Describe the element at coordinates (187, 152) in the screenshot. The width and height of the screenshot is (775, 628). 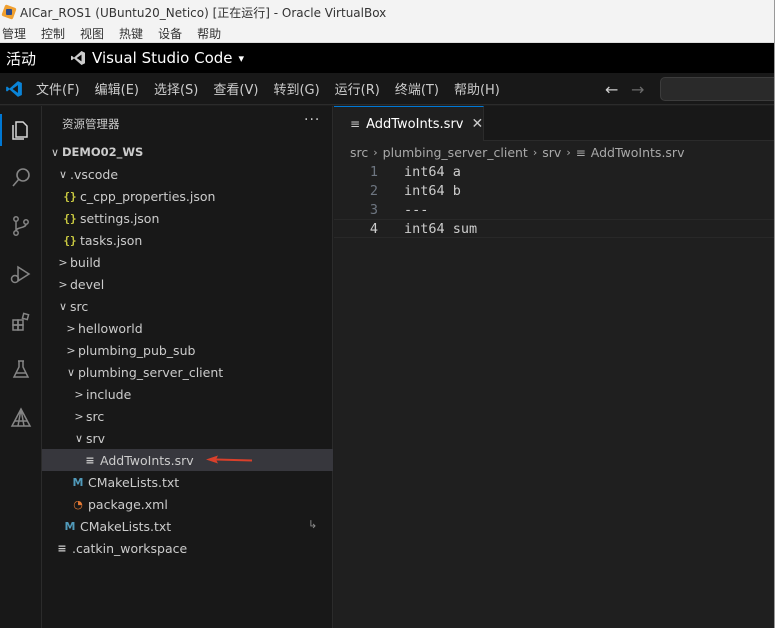
I see `tree-item-demo02-ws: ∨ DEMO02_WS` at that location.